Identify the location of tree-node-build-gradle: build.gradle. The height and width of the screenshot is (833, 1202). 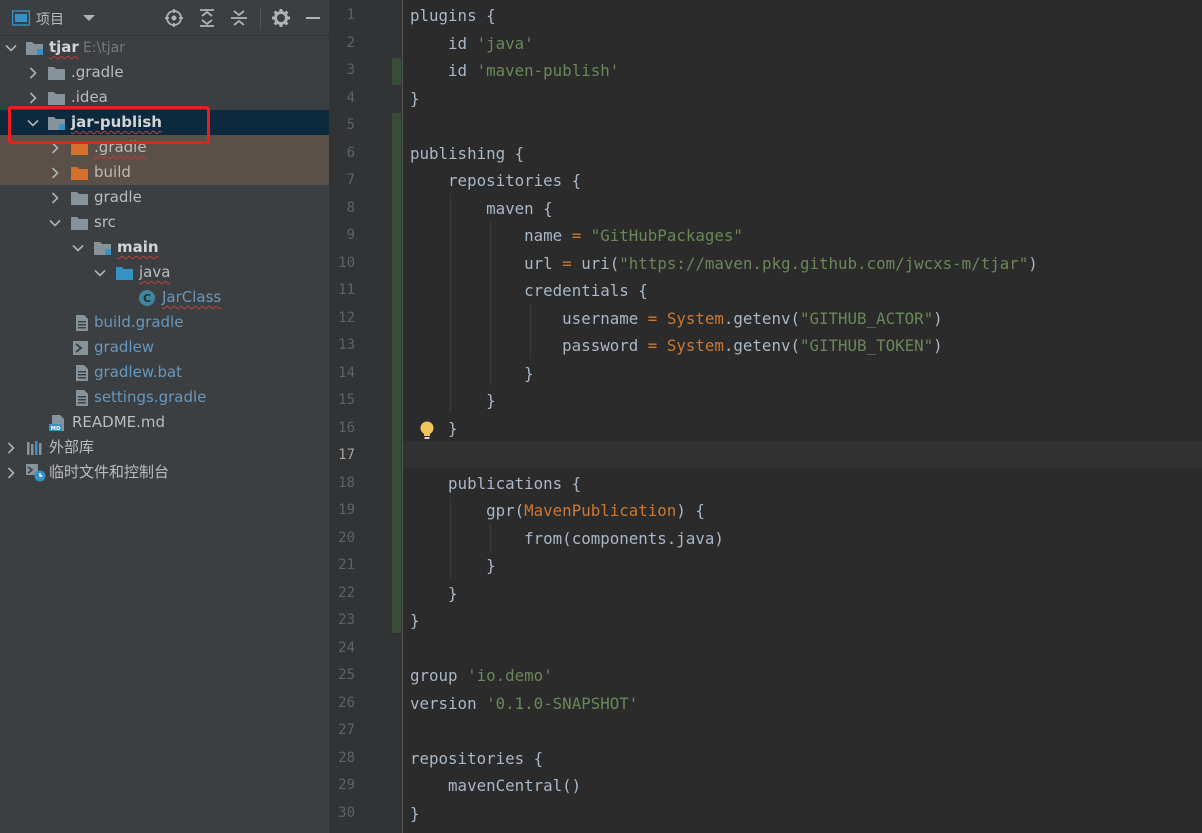
(164, 322).